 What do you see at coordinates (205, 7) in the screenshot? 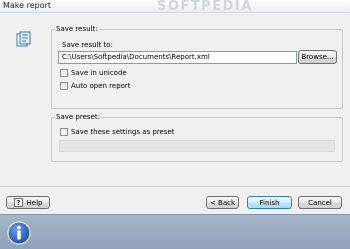
I see `softpedia-watermark: SOFTPEDIA` at bounding box center [205, 7].